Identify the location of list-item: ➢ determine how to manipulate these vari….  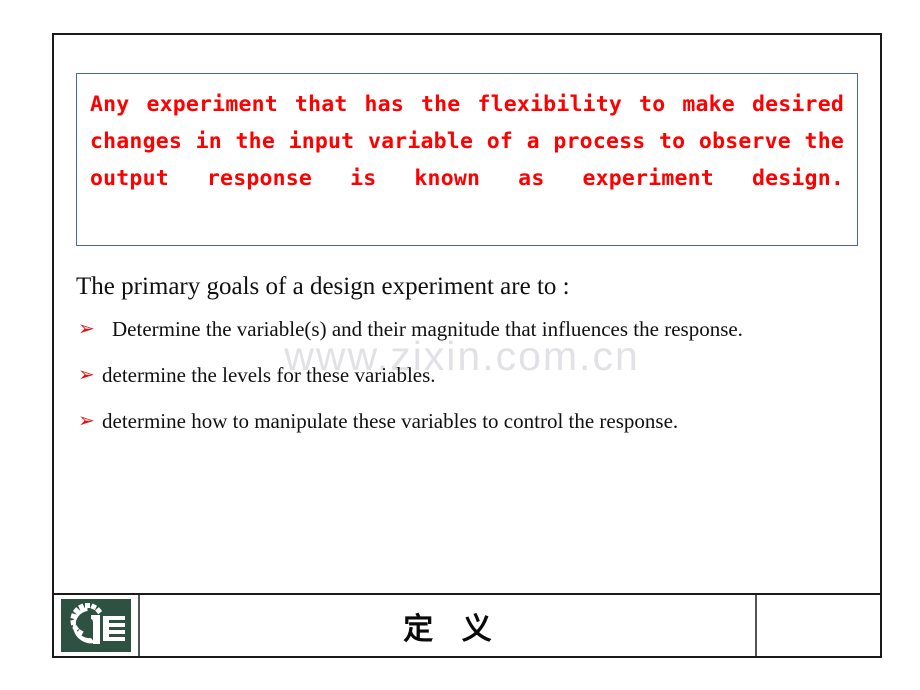
(471, 421).